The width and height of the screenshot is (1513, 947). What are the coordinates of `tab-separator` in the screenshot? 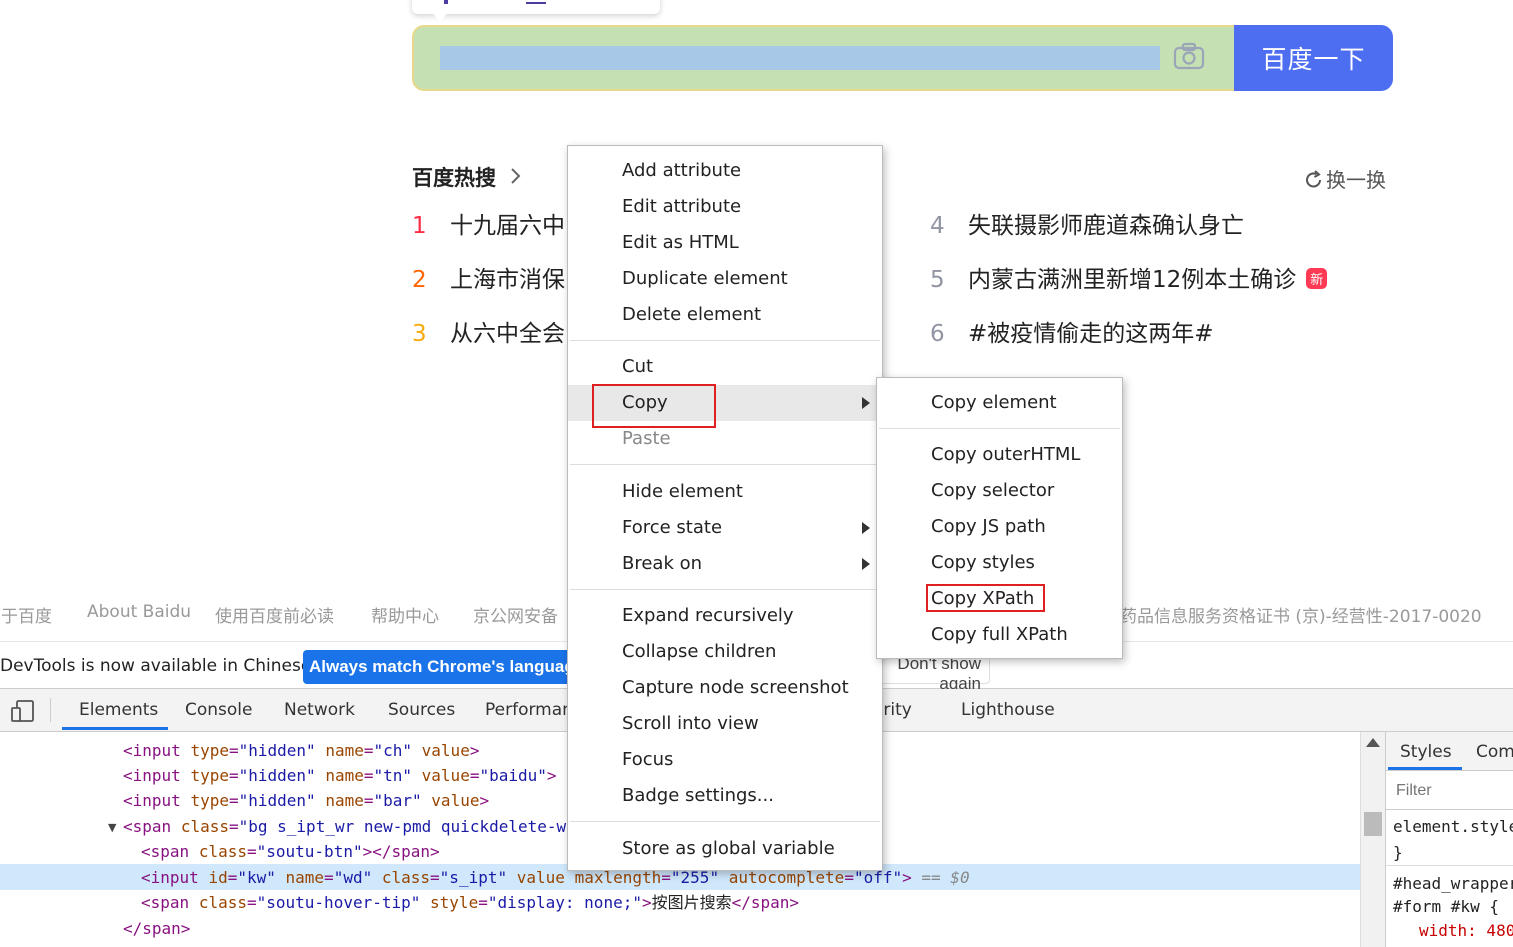 It's located at (50, 710).